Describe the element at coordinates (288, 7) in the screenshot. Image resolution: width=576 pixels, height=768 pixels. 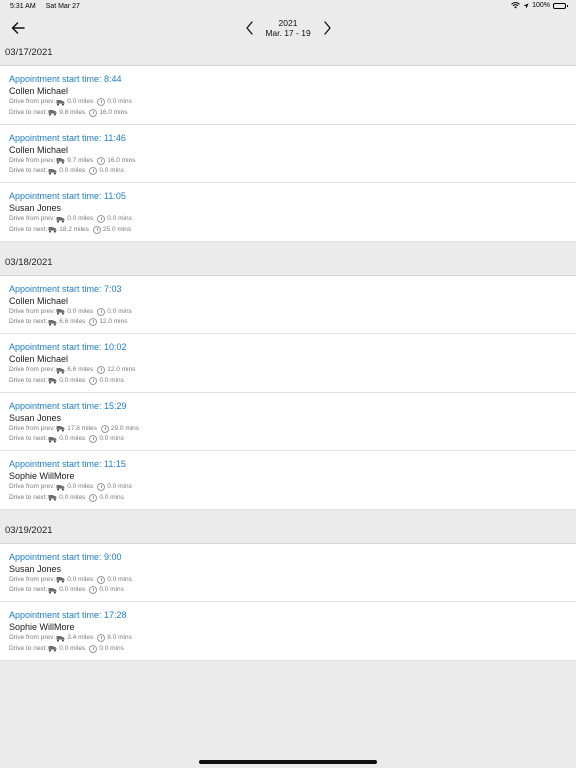
I see `status-bar: 5:31 AM Sat Mar 27 100%` at that location.